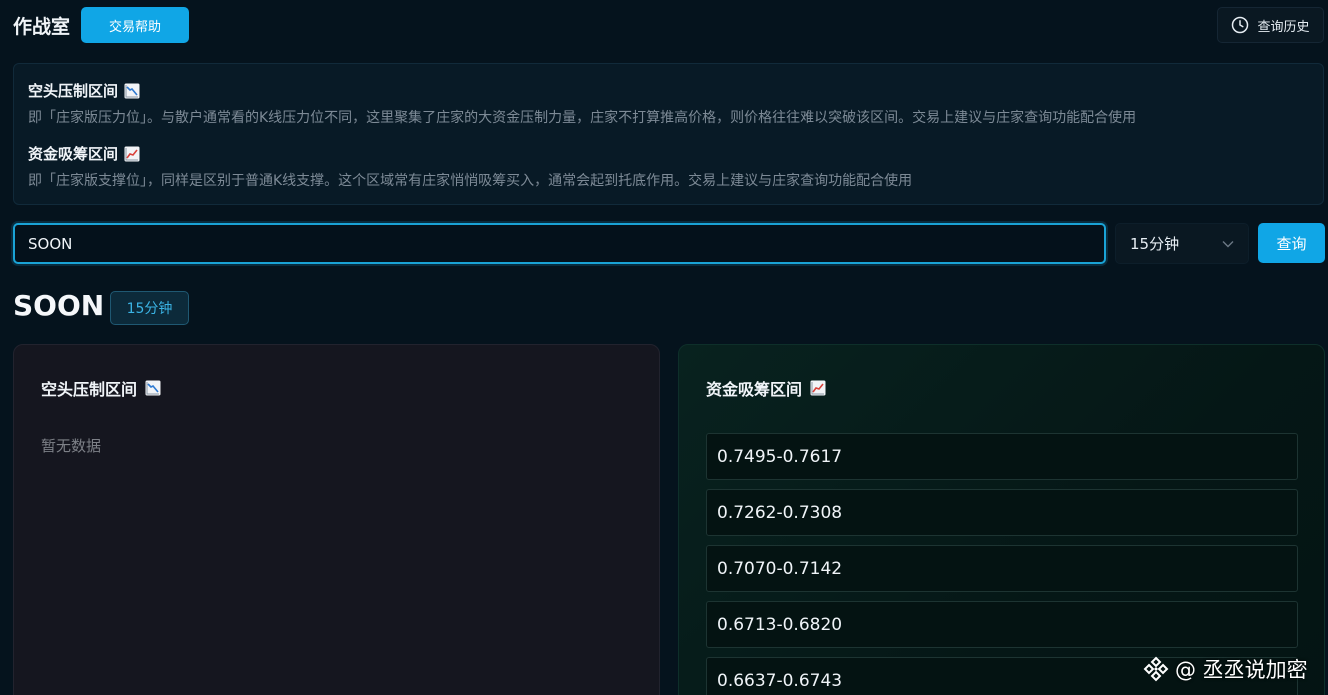 Image resolution: width=1328 pixels, height=695 pixels. What do you see at coordinates (135, 25) in the screenshot?
I see `trading-help-button: 交易帮助` at bounding box center [135, 25].